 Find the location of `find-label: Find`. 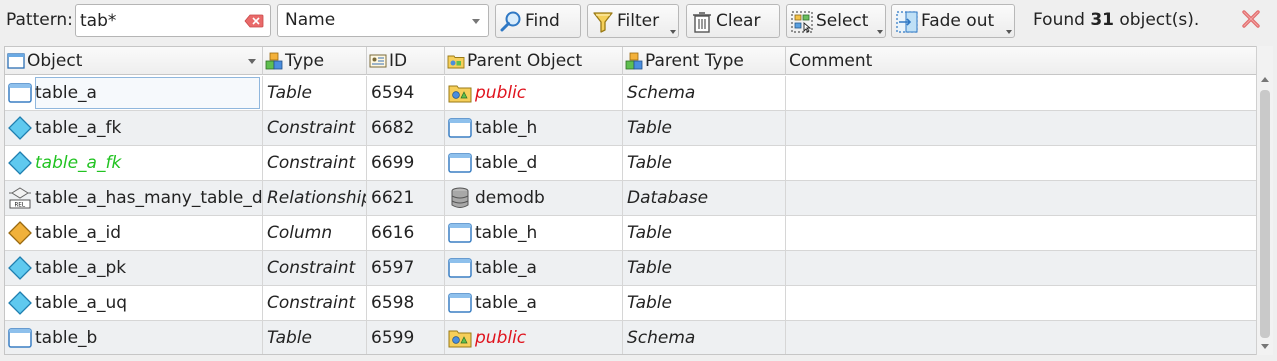

find-label: Find is located at coordinates (542, 21).